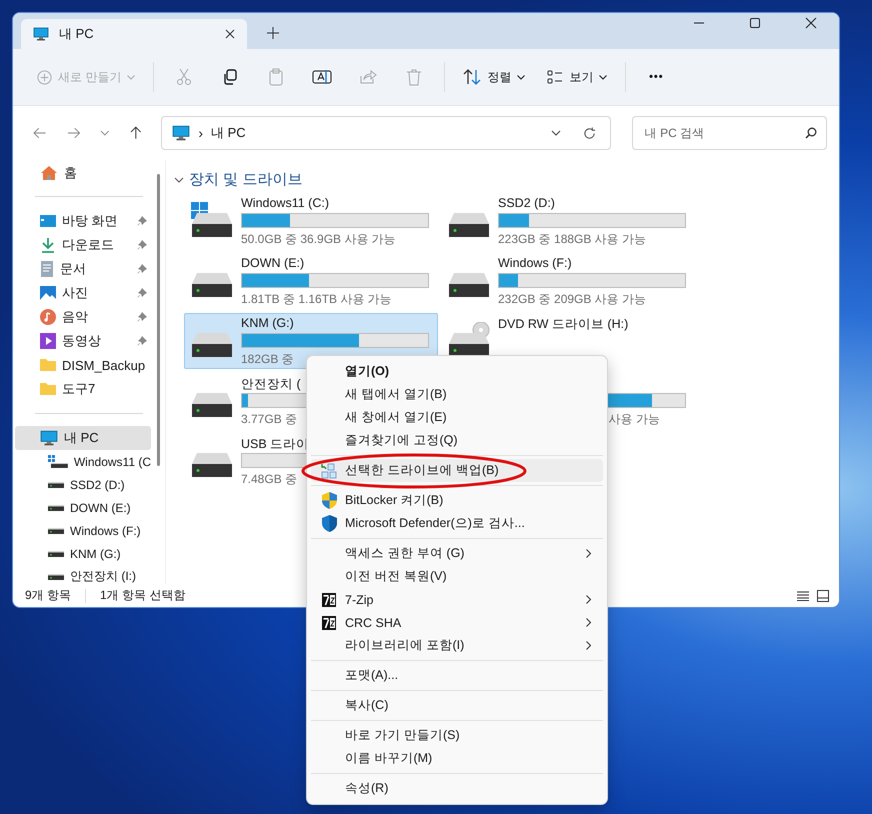 The width and height of the screenshot is (872, 814). Describe the element at coordinates (272, 264) in the screenshot. I see `drive-name: DOWN (E:)` at that location.